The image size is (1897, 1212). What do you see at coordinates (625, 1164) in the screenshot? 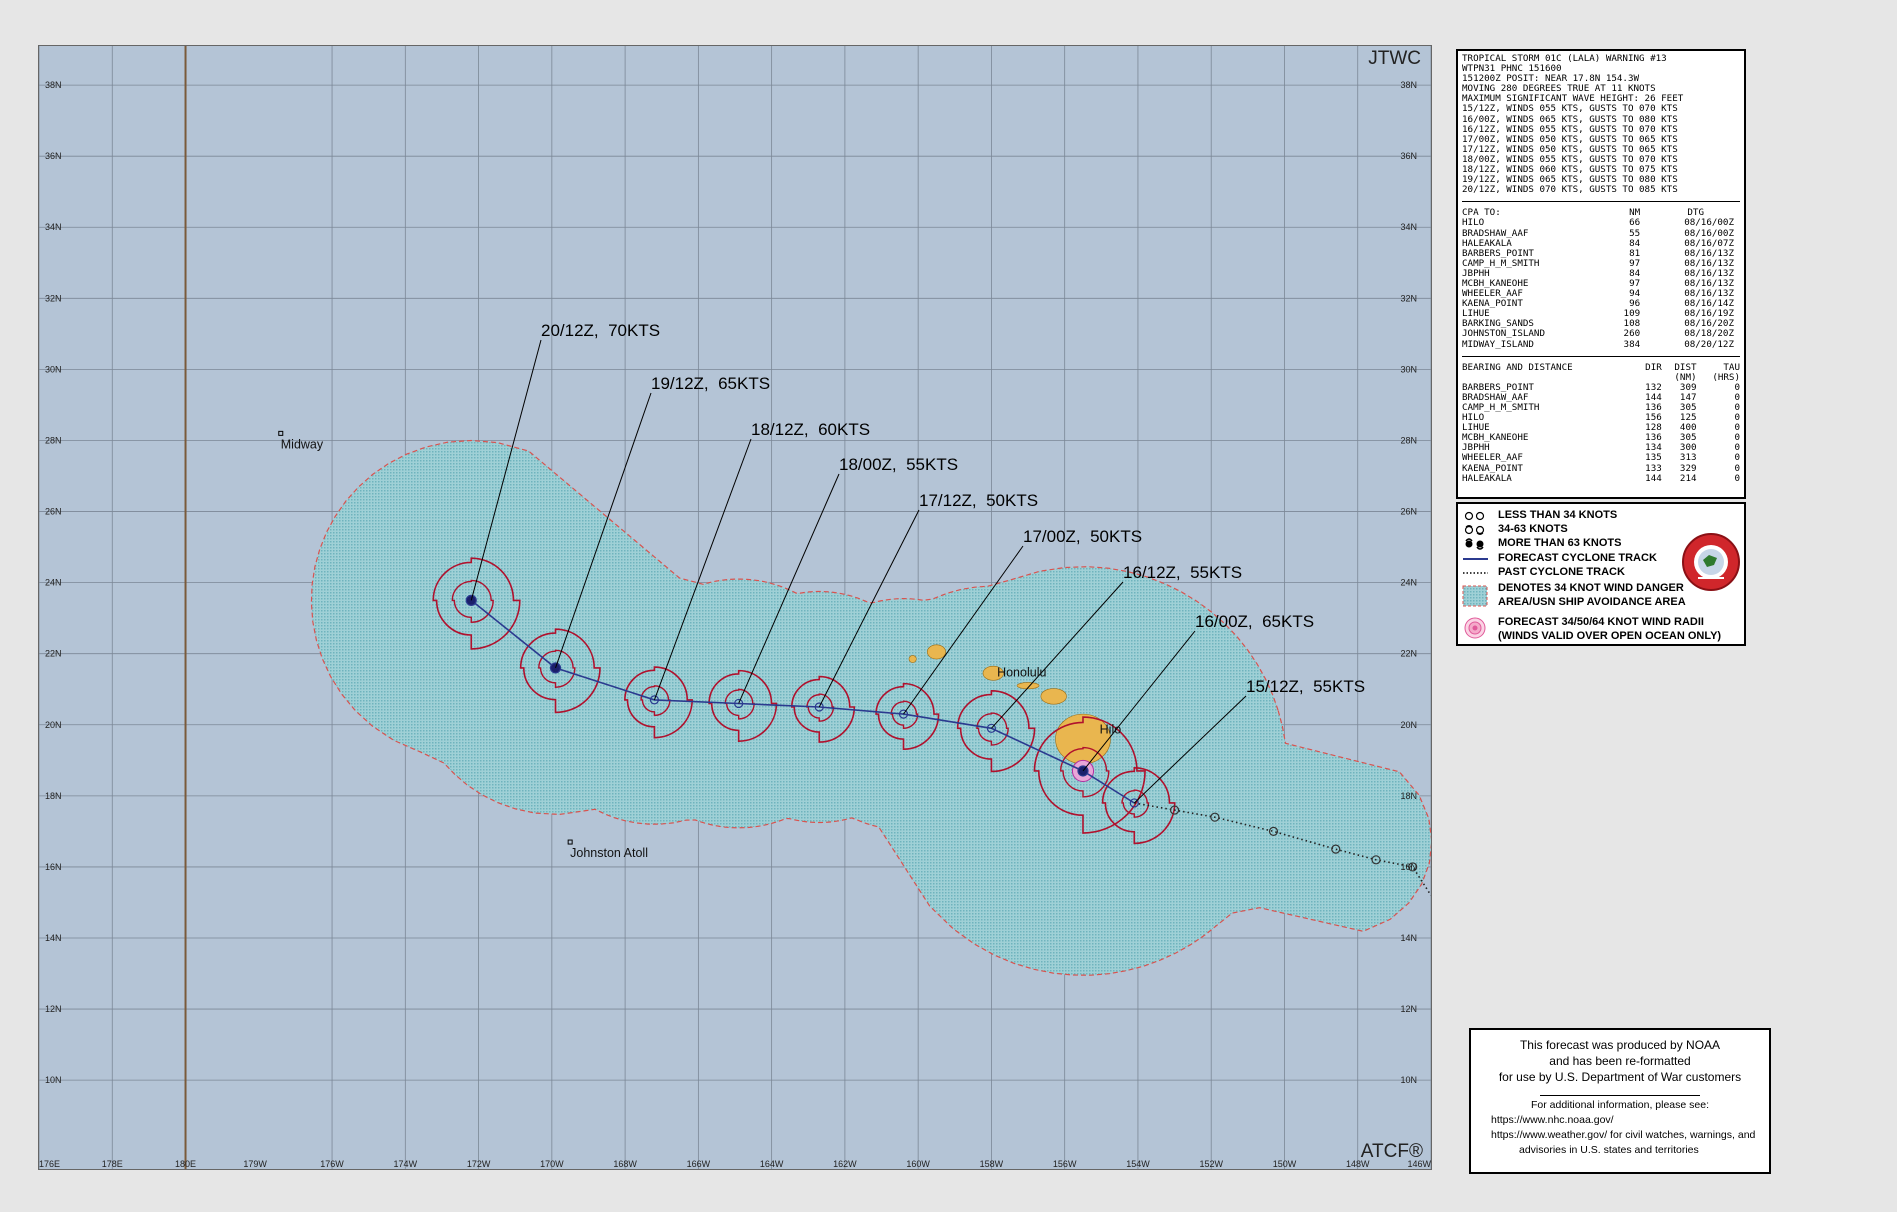
I see `lon-label: 168W` at bounding box center [625, 1164].